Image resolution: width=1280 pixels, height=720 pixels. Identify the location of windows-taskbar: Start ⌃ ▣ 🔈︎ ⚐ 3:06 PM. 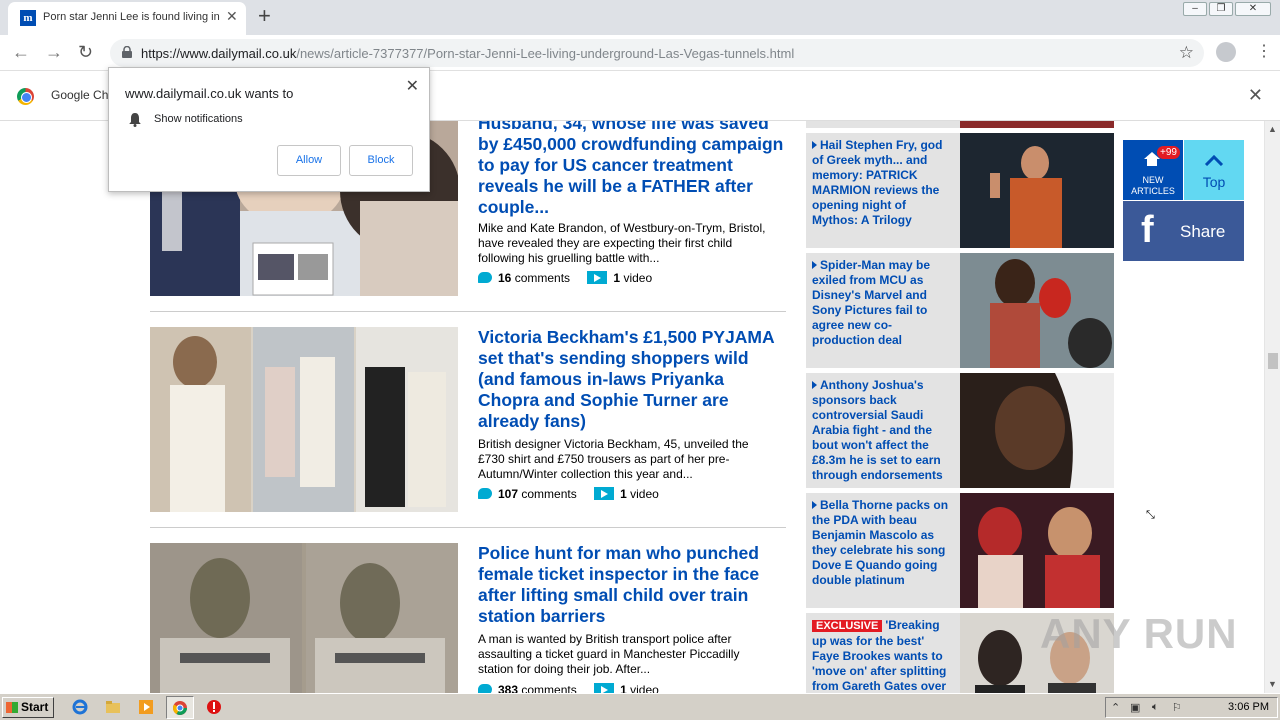
(640, 706).